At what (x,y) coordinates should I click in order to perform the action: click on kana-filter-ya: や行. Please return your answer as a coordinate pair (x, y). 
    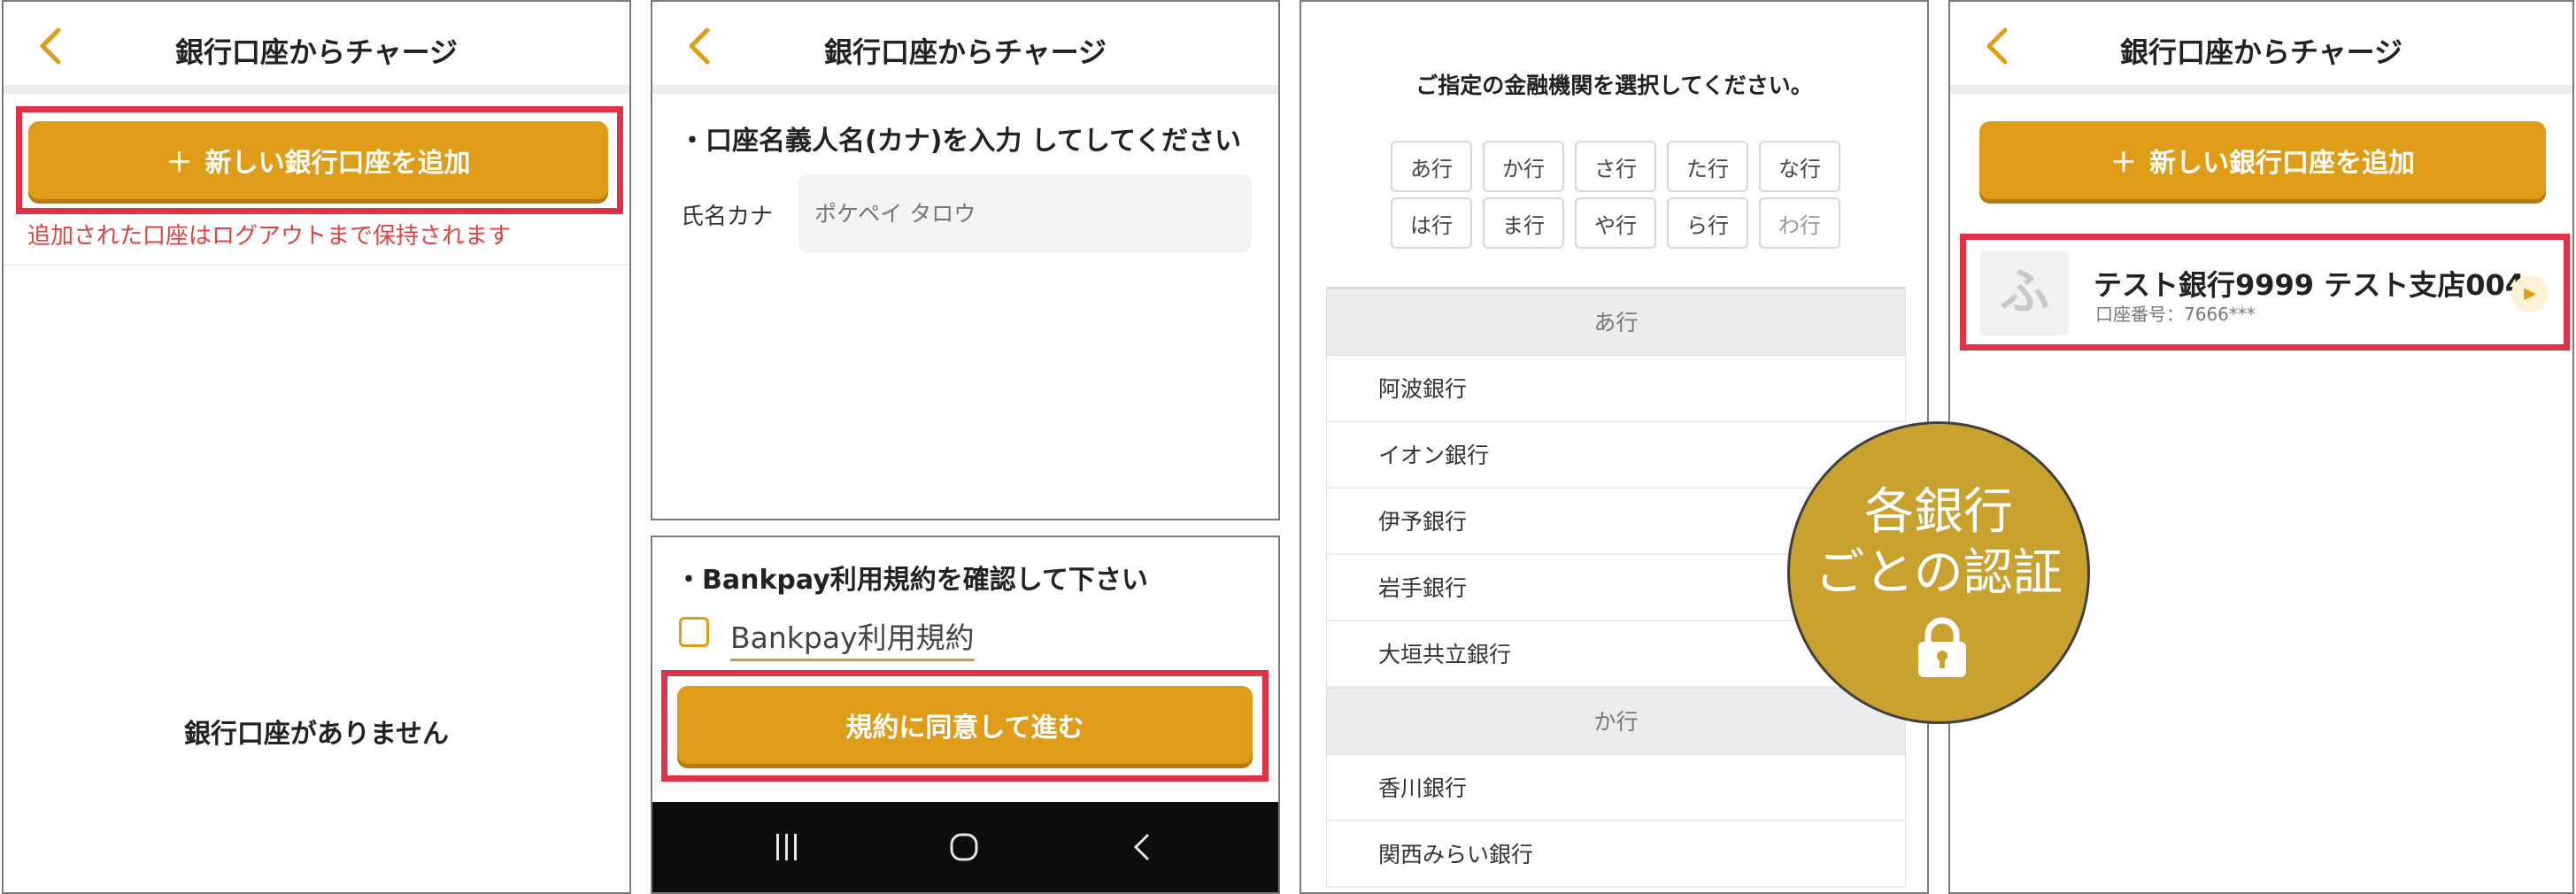
    Looking at the image, I should click on (1615, 223).